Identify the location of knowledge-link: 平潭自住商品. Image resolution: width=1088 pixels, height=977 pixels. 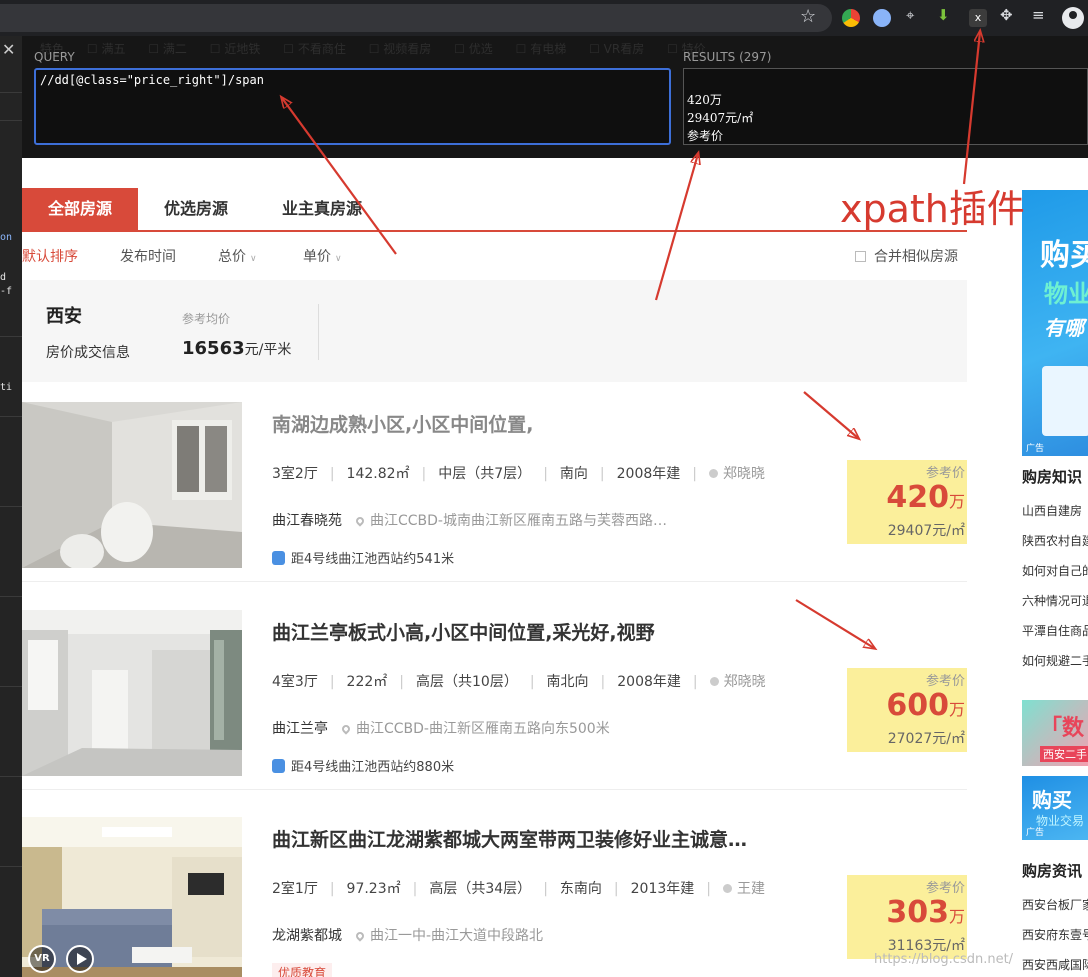
(1055, 630).